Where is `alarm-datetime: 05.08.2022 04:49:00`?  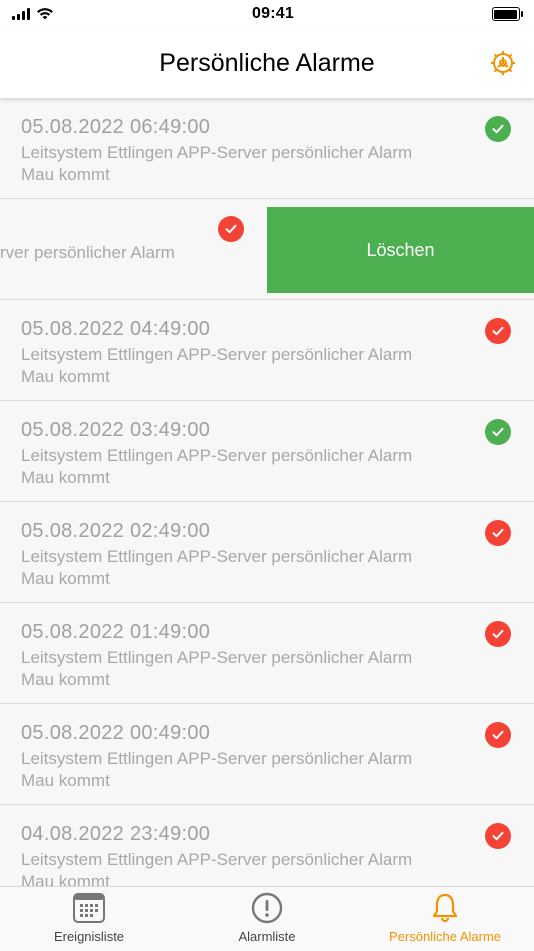 alarm-datetime: 05.08.2022 04:49:00 is located at coordinates (116, 329).